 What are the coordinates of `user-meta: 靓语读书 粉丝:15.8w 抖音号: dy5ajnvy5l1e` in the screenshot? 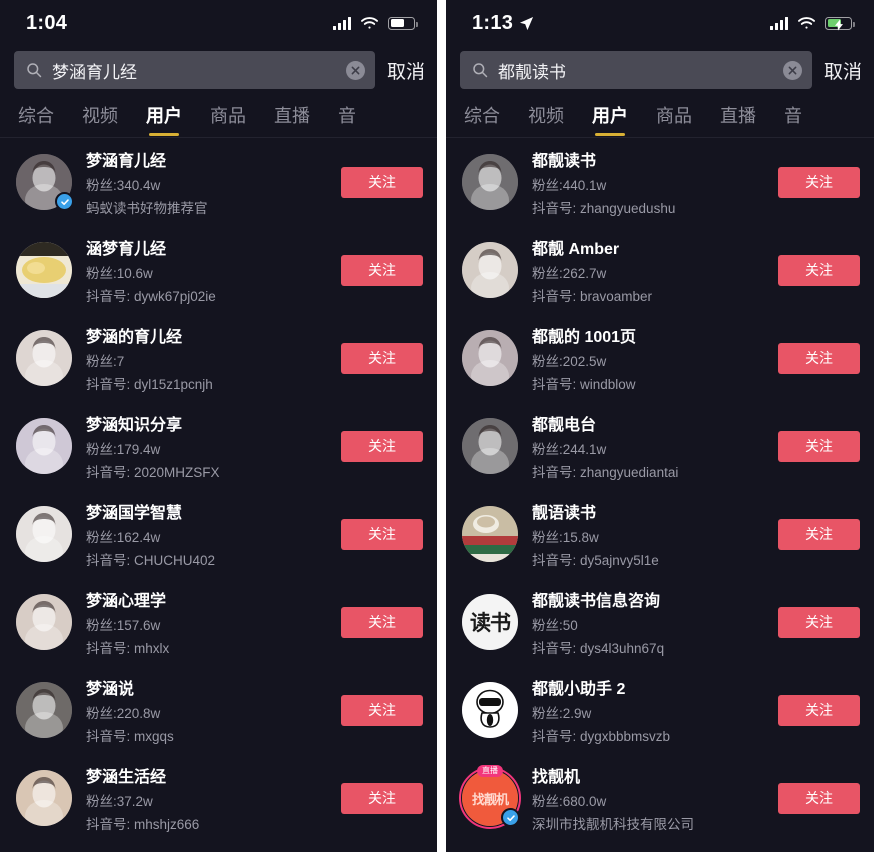 It's located at (648, 534).